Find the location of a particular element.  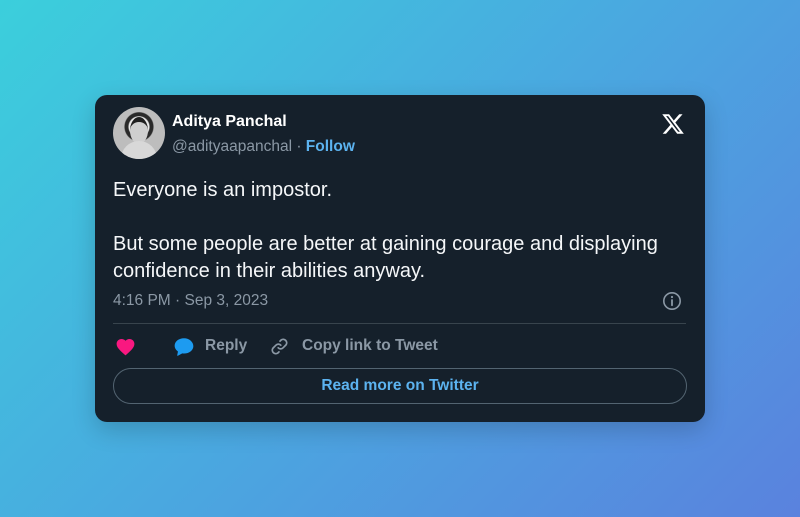

author-handle-row: @adityaapanchal · Follow is located at coordinates (263, 147).